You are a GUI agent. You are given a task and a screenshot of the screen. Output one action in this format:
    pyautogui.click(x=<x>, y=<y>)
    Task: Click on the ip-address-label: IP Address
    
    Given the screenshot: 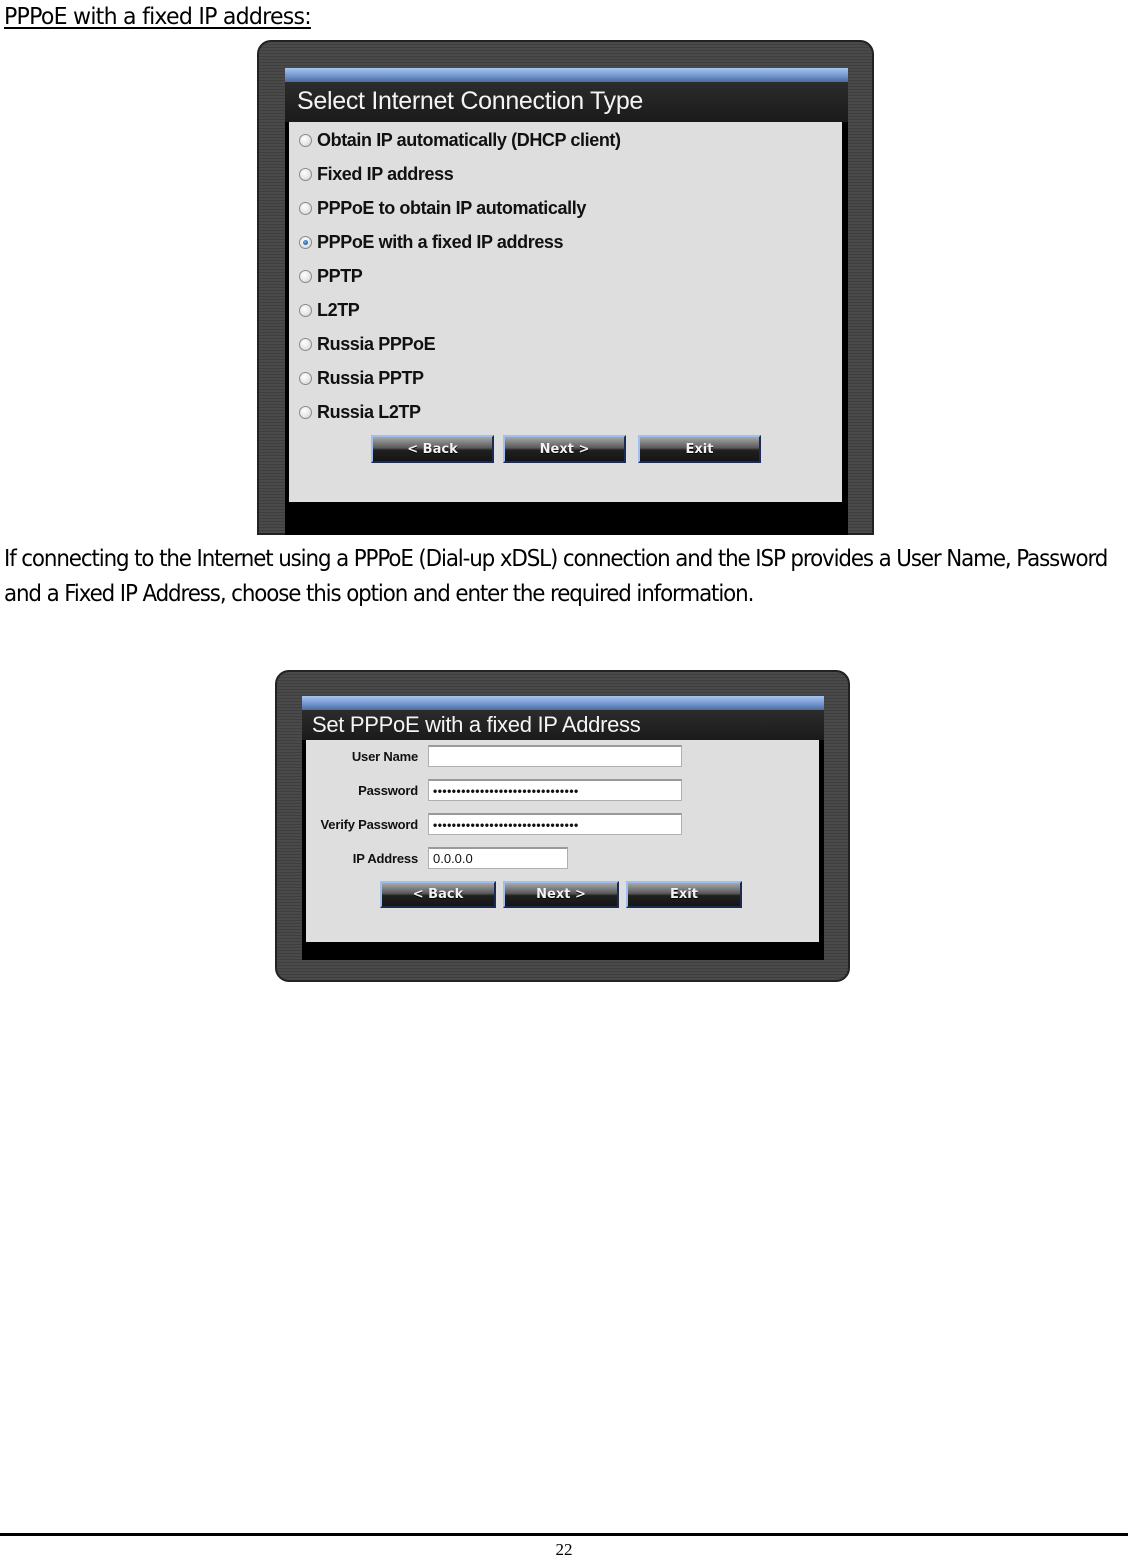 What is the action you would take?
    pyautogui.click(x=385, y=858)
    